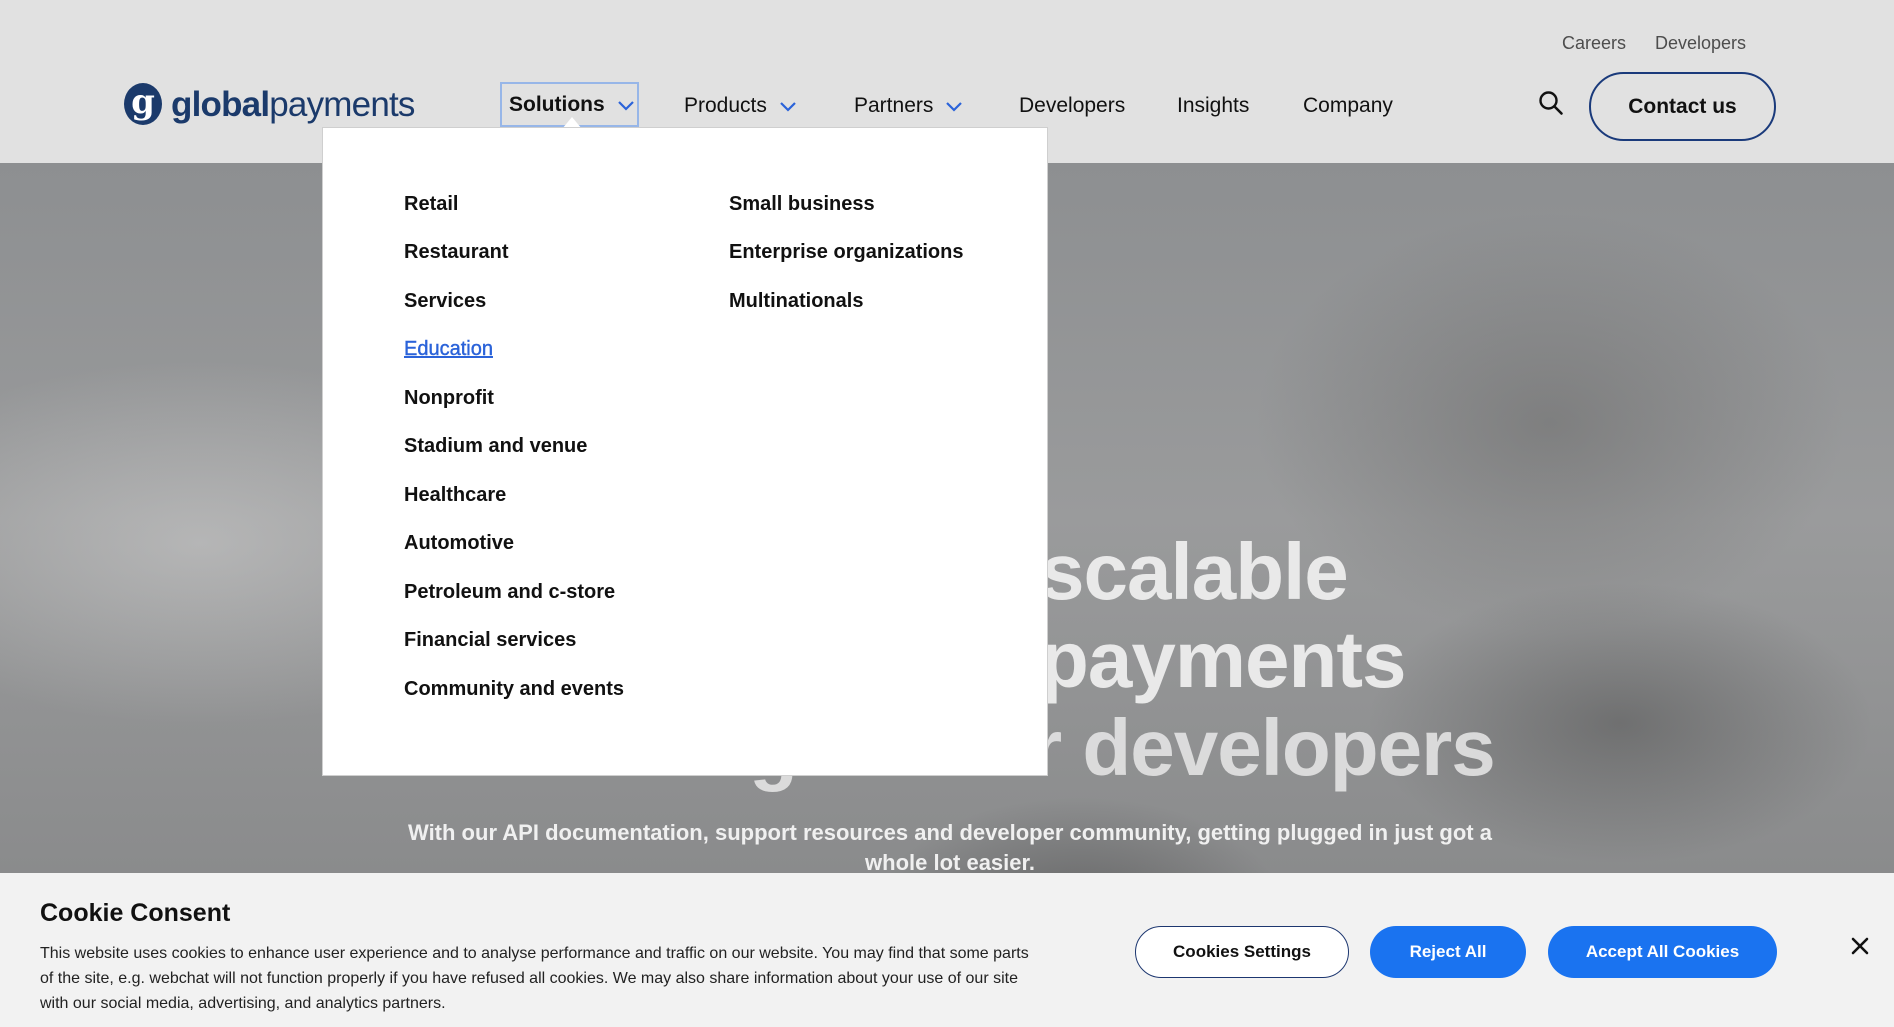 The height and width of the screenshot is (1027, 1894). What do you see at coordinates (557, 104) in the screenshot?
I see `nav-solutions-label: Solutions` at bounding box center [557, 104].